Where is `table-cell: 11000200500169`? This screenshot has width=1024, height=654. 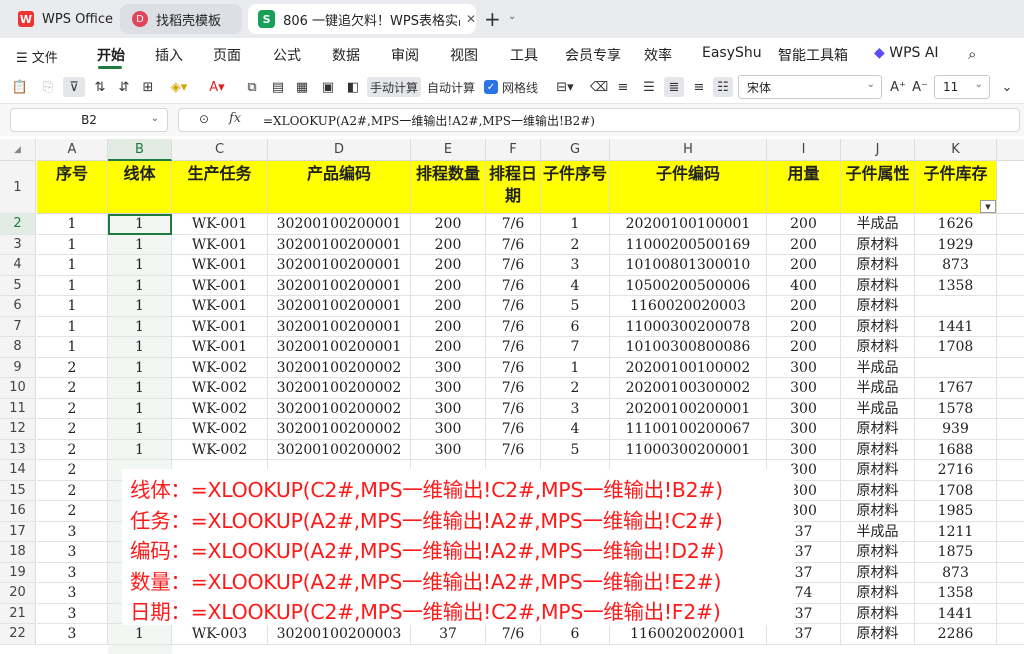 table-cell: 11000200500169 is located at coordinates (688, 244).